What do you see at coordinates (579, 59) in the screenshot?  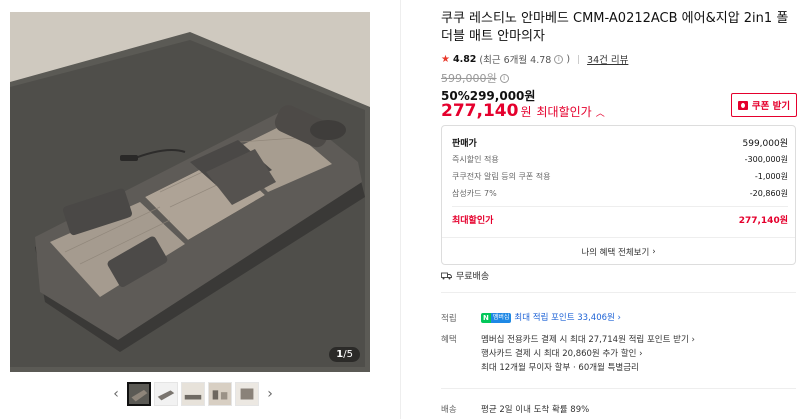 I see `separator` at bounding box center [579, 59].